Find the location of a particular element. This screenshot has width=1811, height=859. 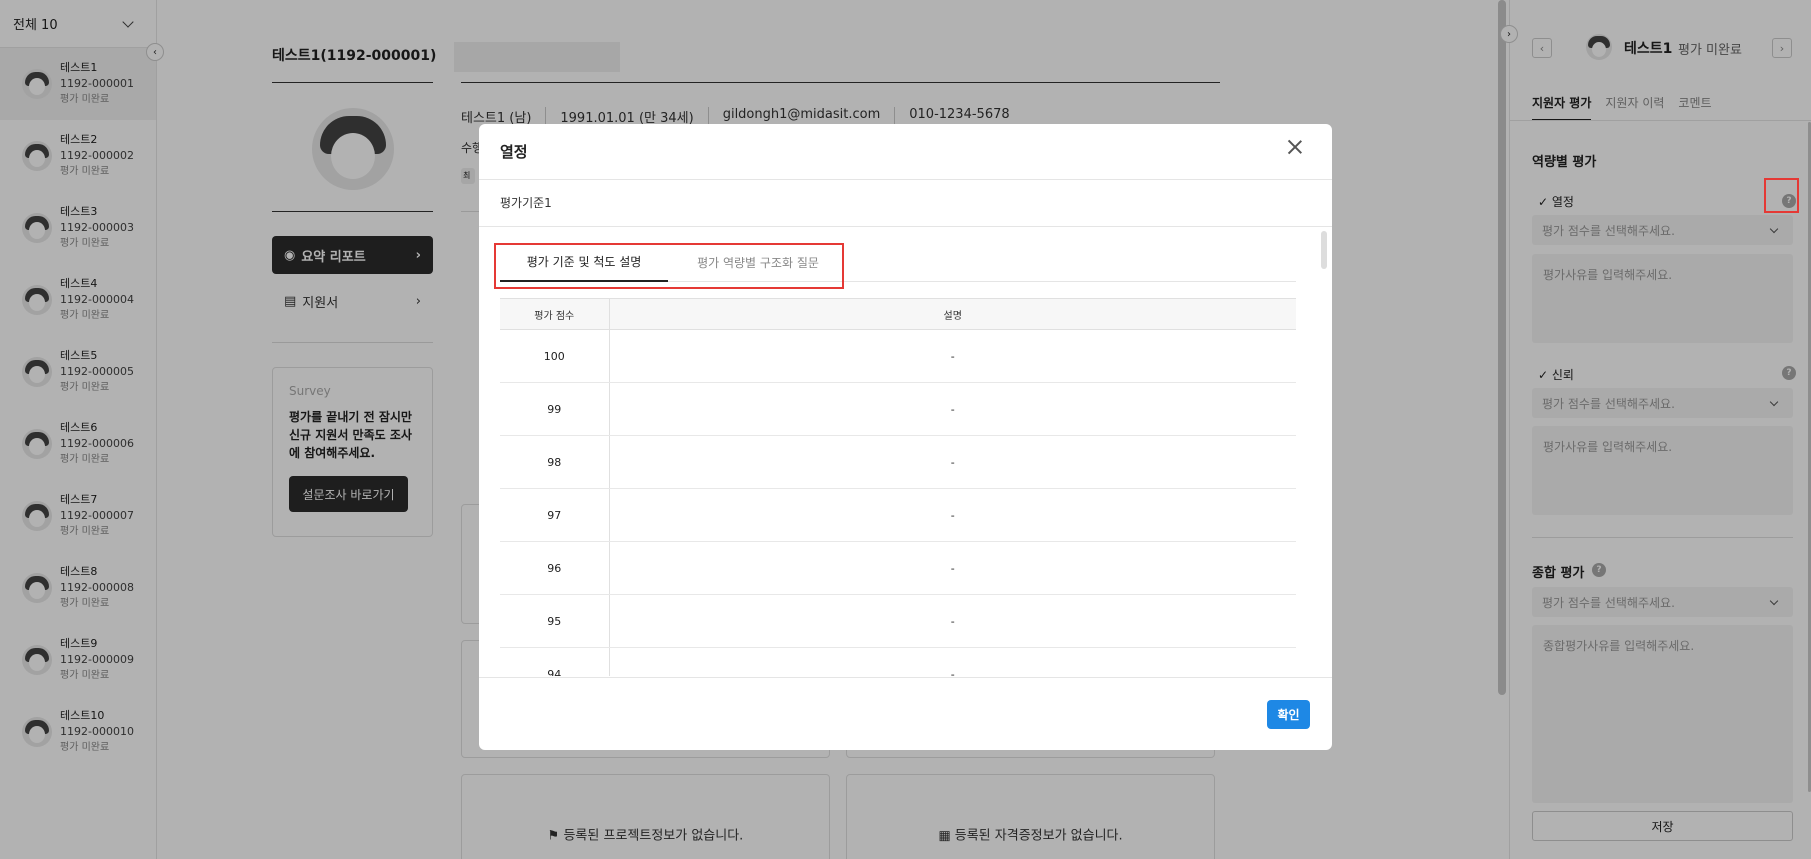

score-cell: 96 is located at coordinates (555, 568).